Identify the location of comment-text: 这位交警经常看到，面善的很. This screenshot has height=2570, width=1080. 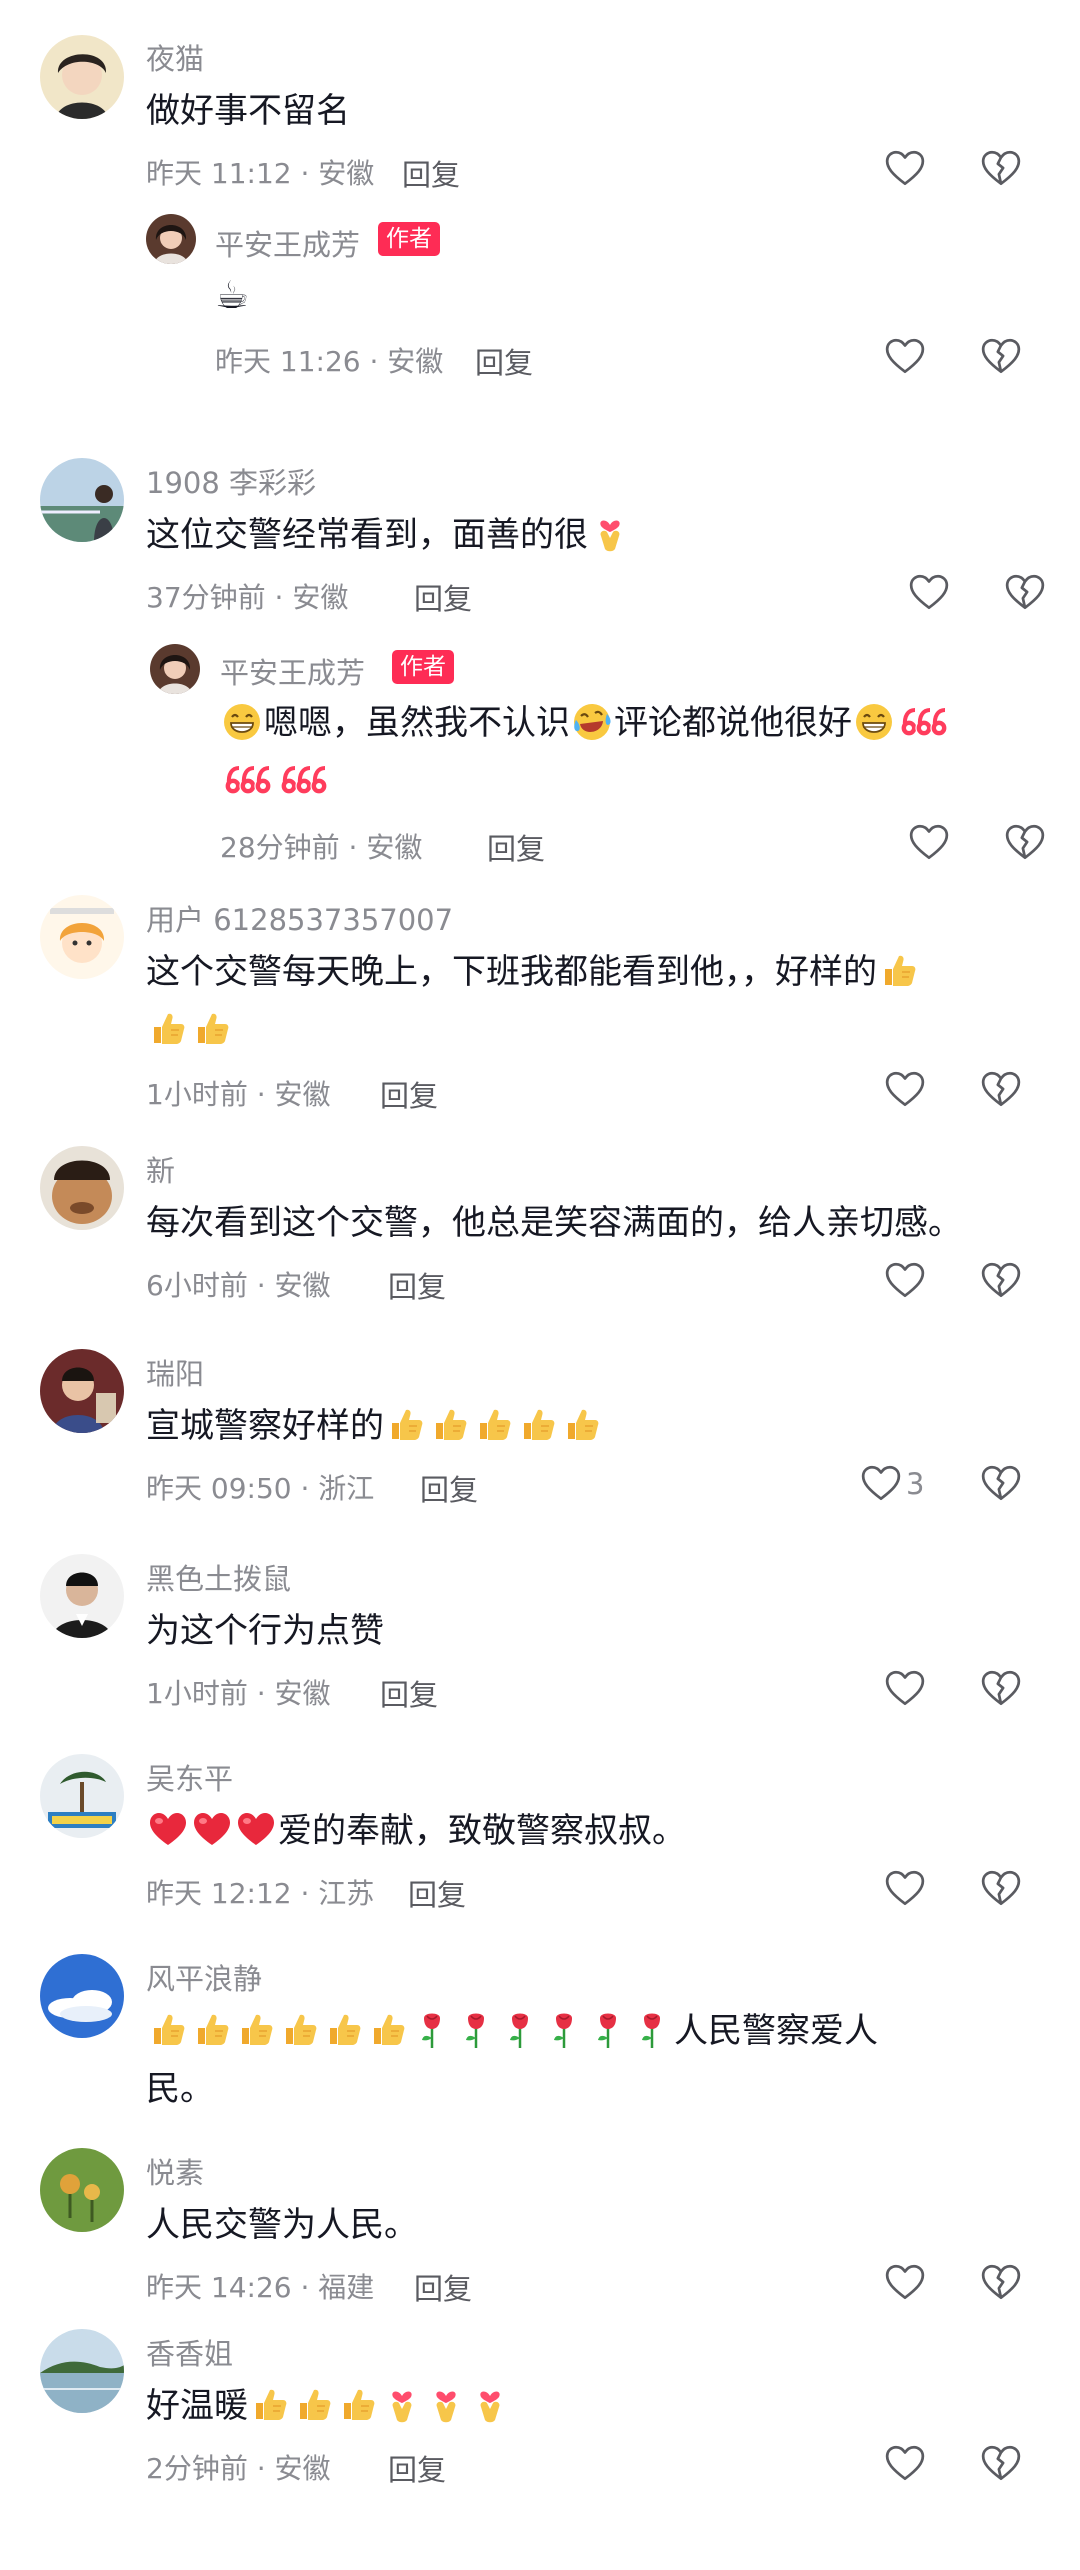
(389, 535).